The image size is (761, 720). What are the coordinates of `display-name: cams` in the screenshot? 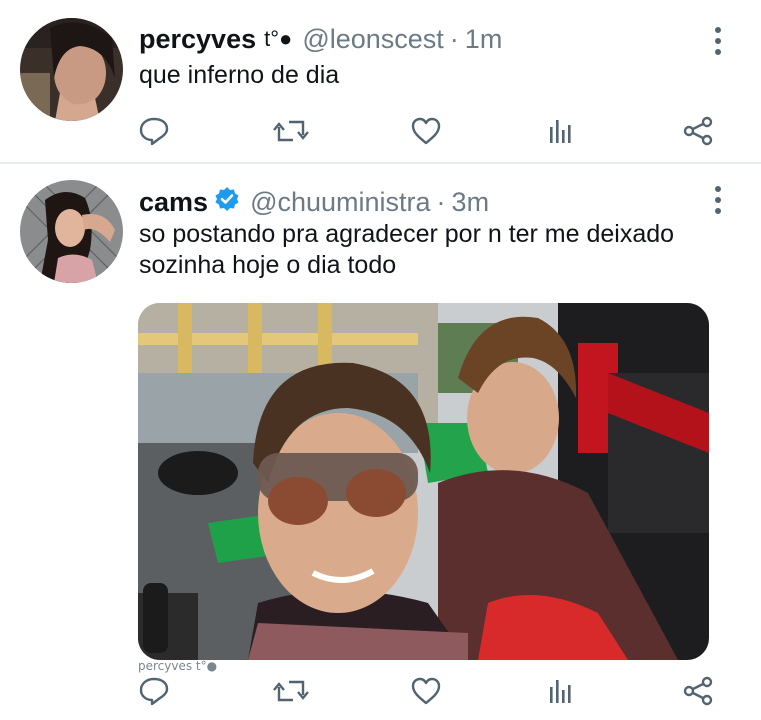 It's located at (173, 202).